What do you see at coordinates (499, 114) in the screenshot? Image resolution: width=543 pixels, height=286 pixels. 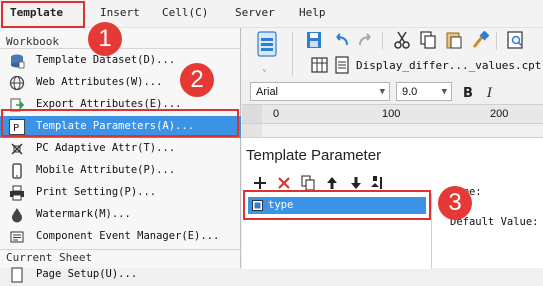 I see `ruler-tick: 200` at bounding box center [499, 114].